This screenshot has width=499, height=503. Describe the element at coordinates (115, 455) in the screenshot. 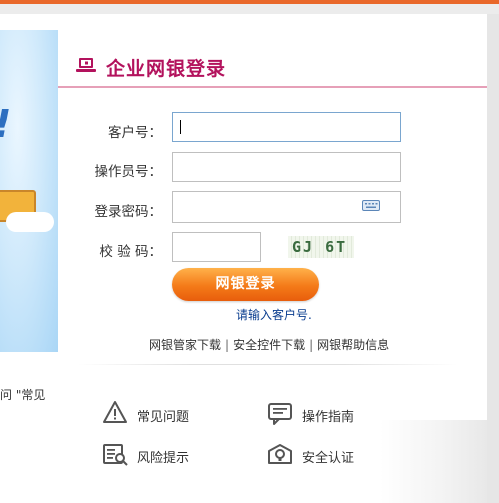

I see `book-icon` at that location.